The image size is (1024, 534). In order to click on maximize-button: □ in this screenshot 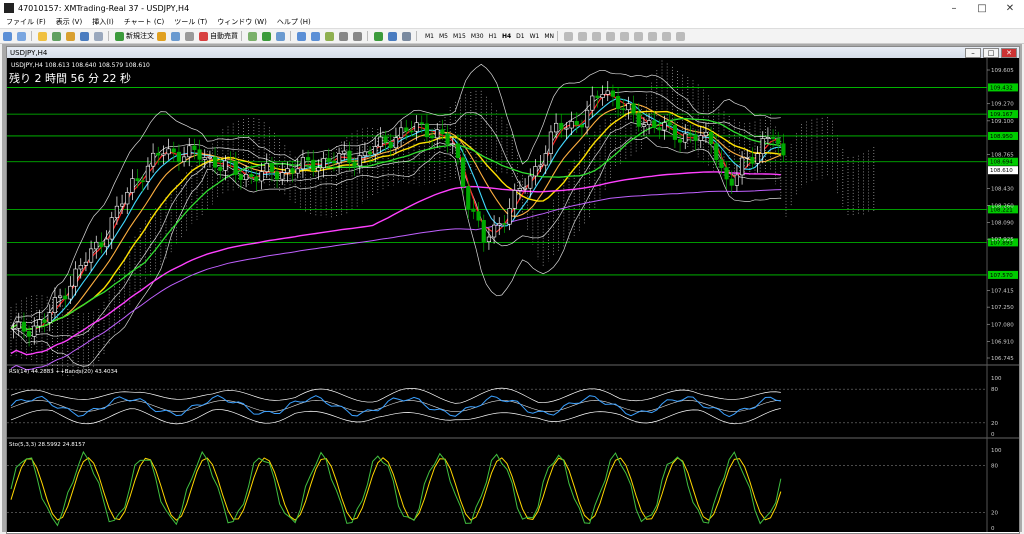, I will do `click(982, 8)`.